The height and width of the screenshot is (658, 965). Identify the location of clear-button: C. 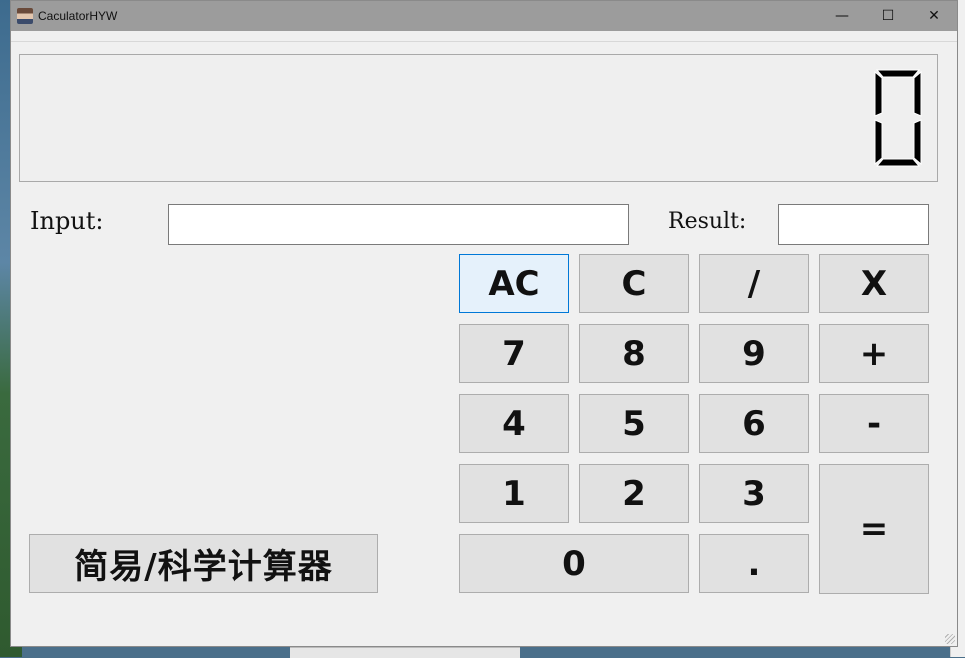
(634, 283).